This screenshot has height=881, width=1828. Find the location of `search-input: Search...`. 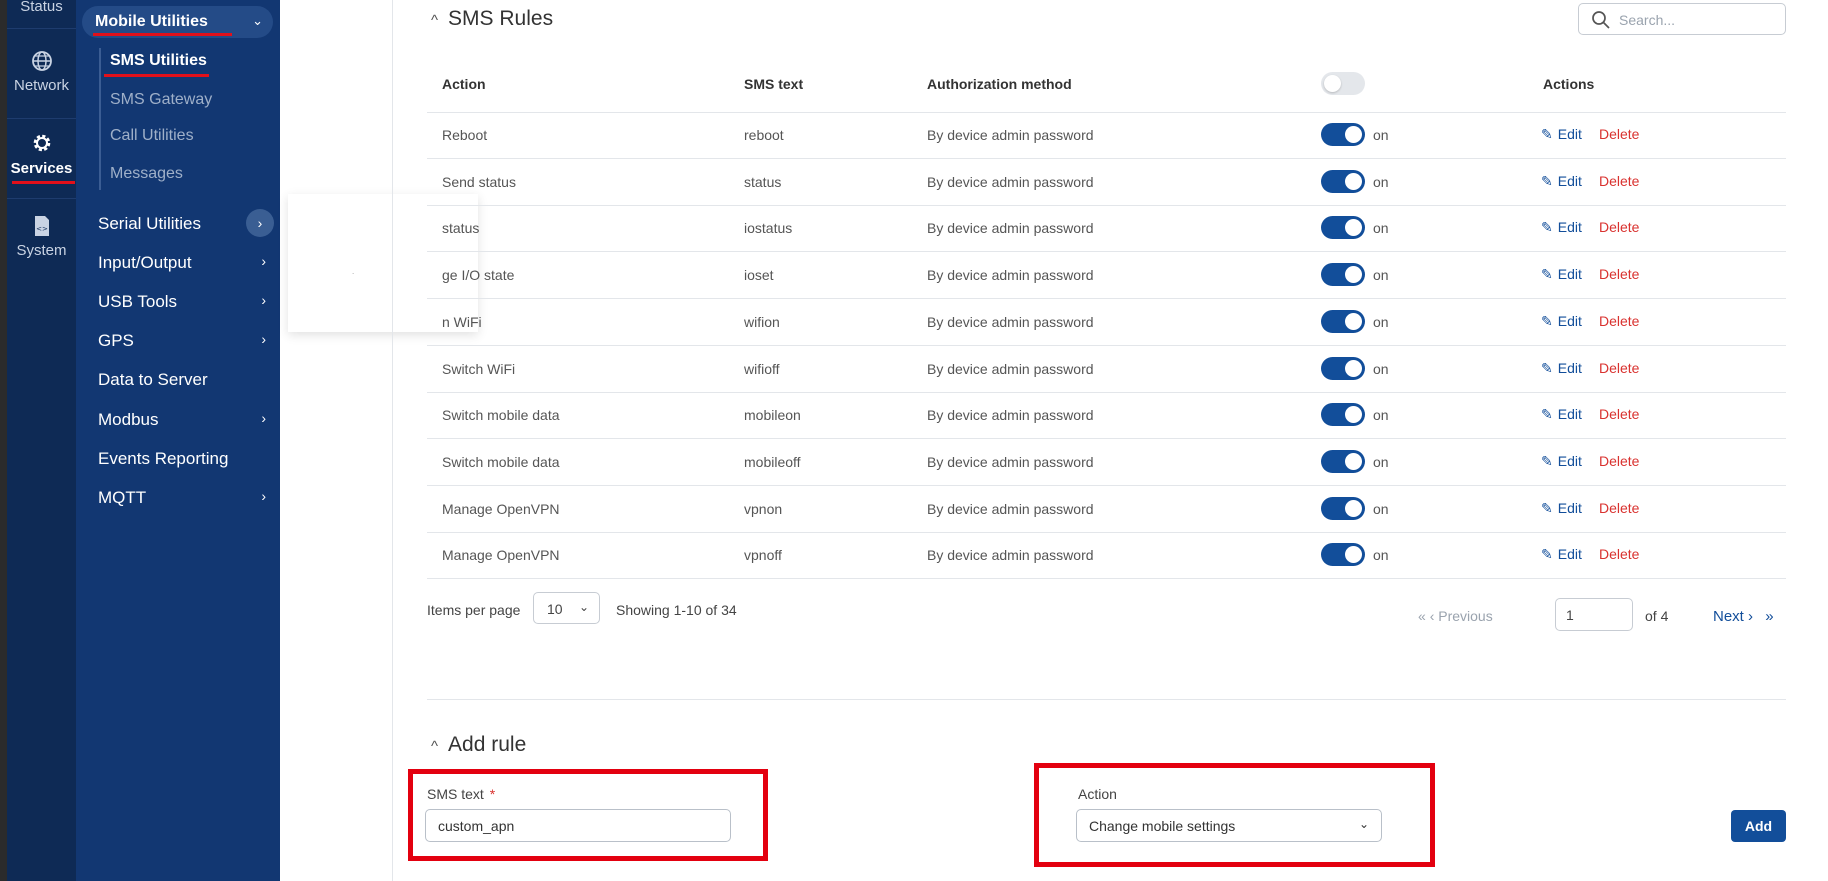

search-input: Search... is located at coordinates (1682, 19).